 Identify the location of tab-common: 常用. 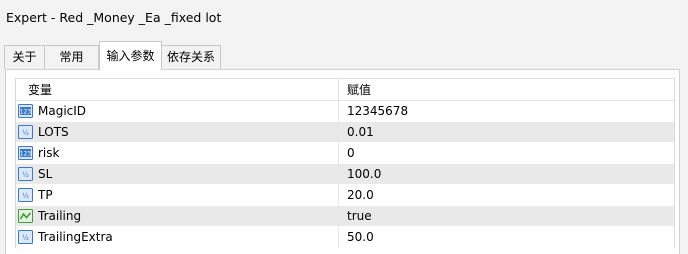
(71, 57).